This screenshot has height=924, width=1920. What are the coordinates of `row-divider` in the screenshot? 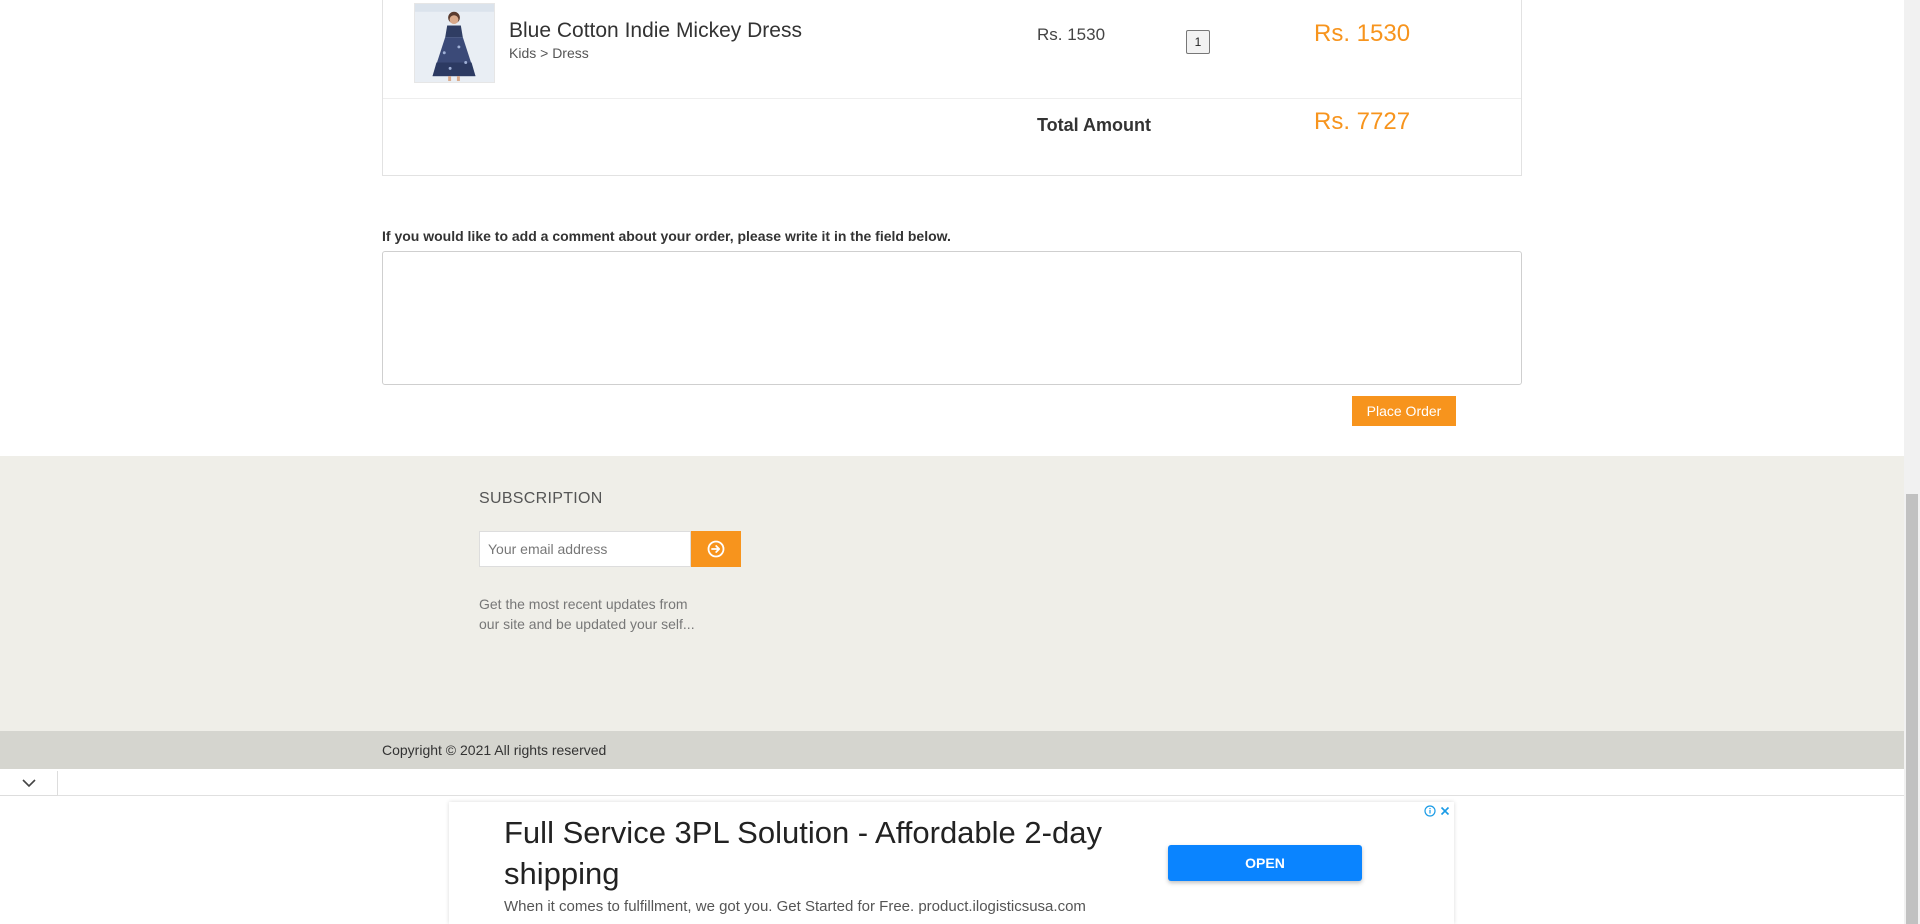 It's located at (952, 98).